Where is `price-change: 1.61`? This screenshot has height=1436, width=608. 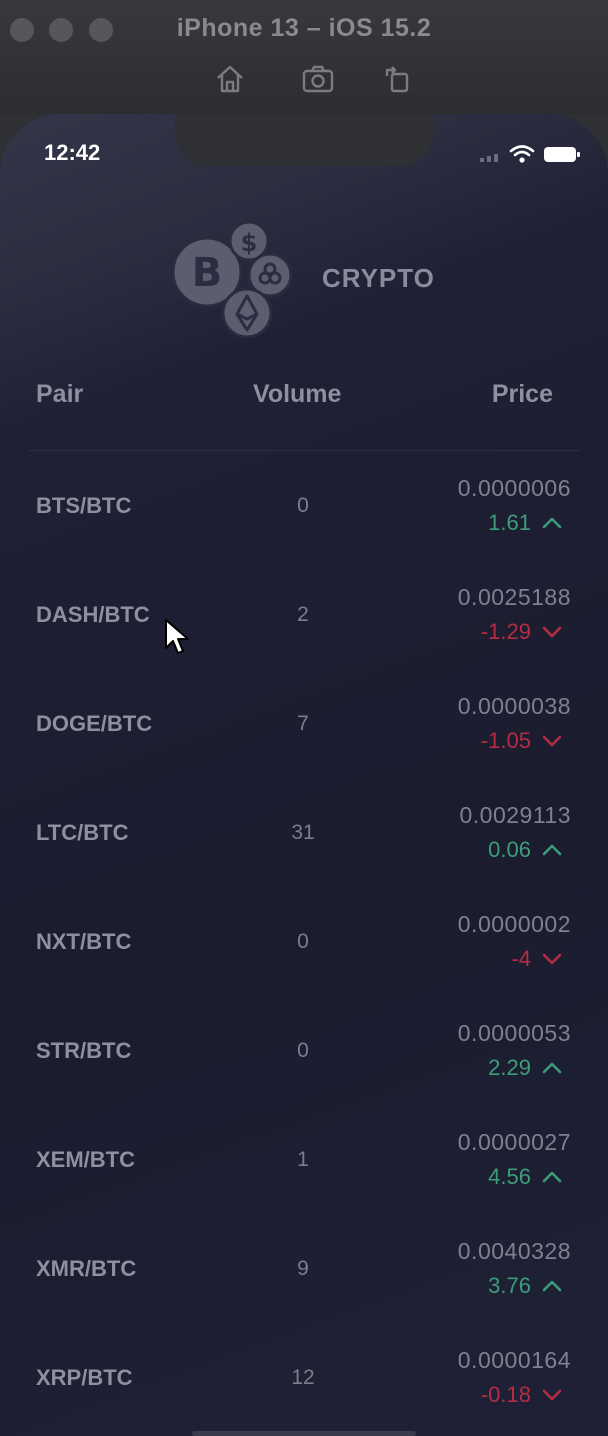 price-change: 1.61 is located at coordinates (525, 522).